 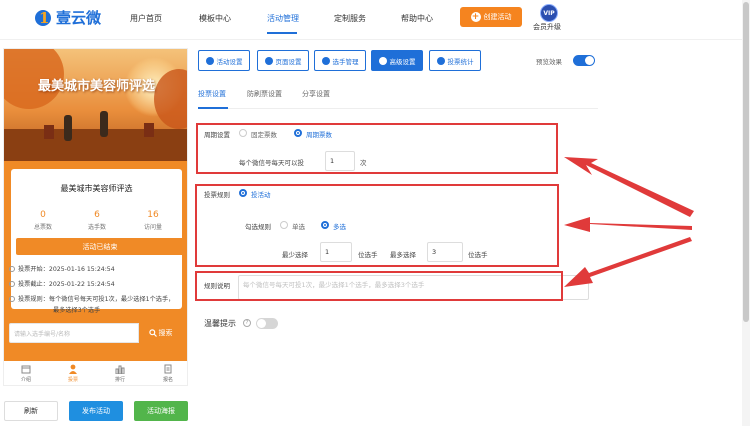 I want to click on radio-vote-activity-label: 投活动, so click(x=261, y=194).